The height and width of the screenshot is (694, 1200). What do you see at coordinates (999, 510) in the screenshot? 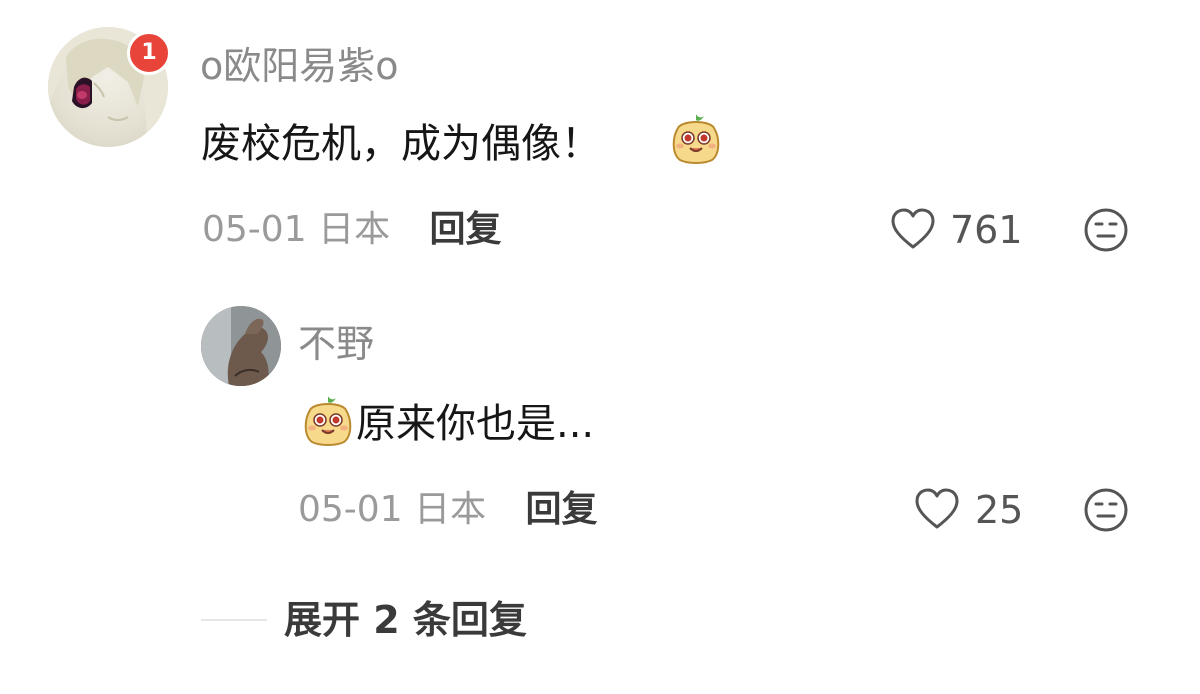
I see `reply-like-count: 25` at bounding box center [999, 510].